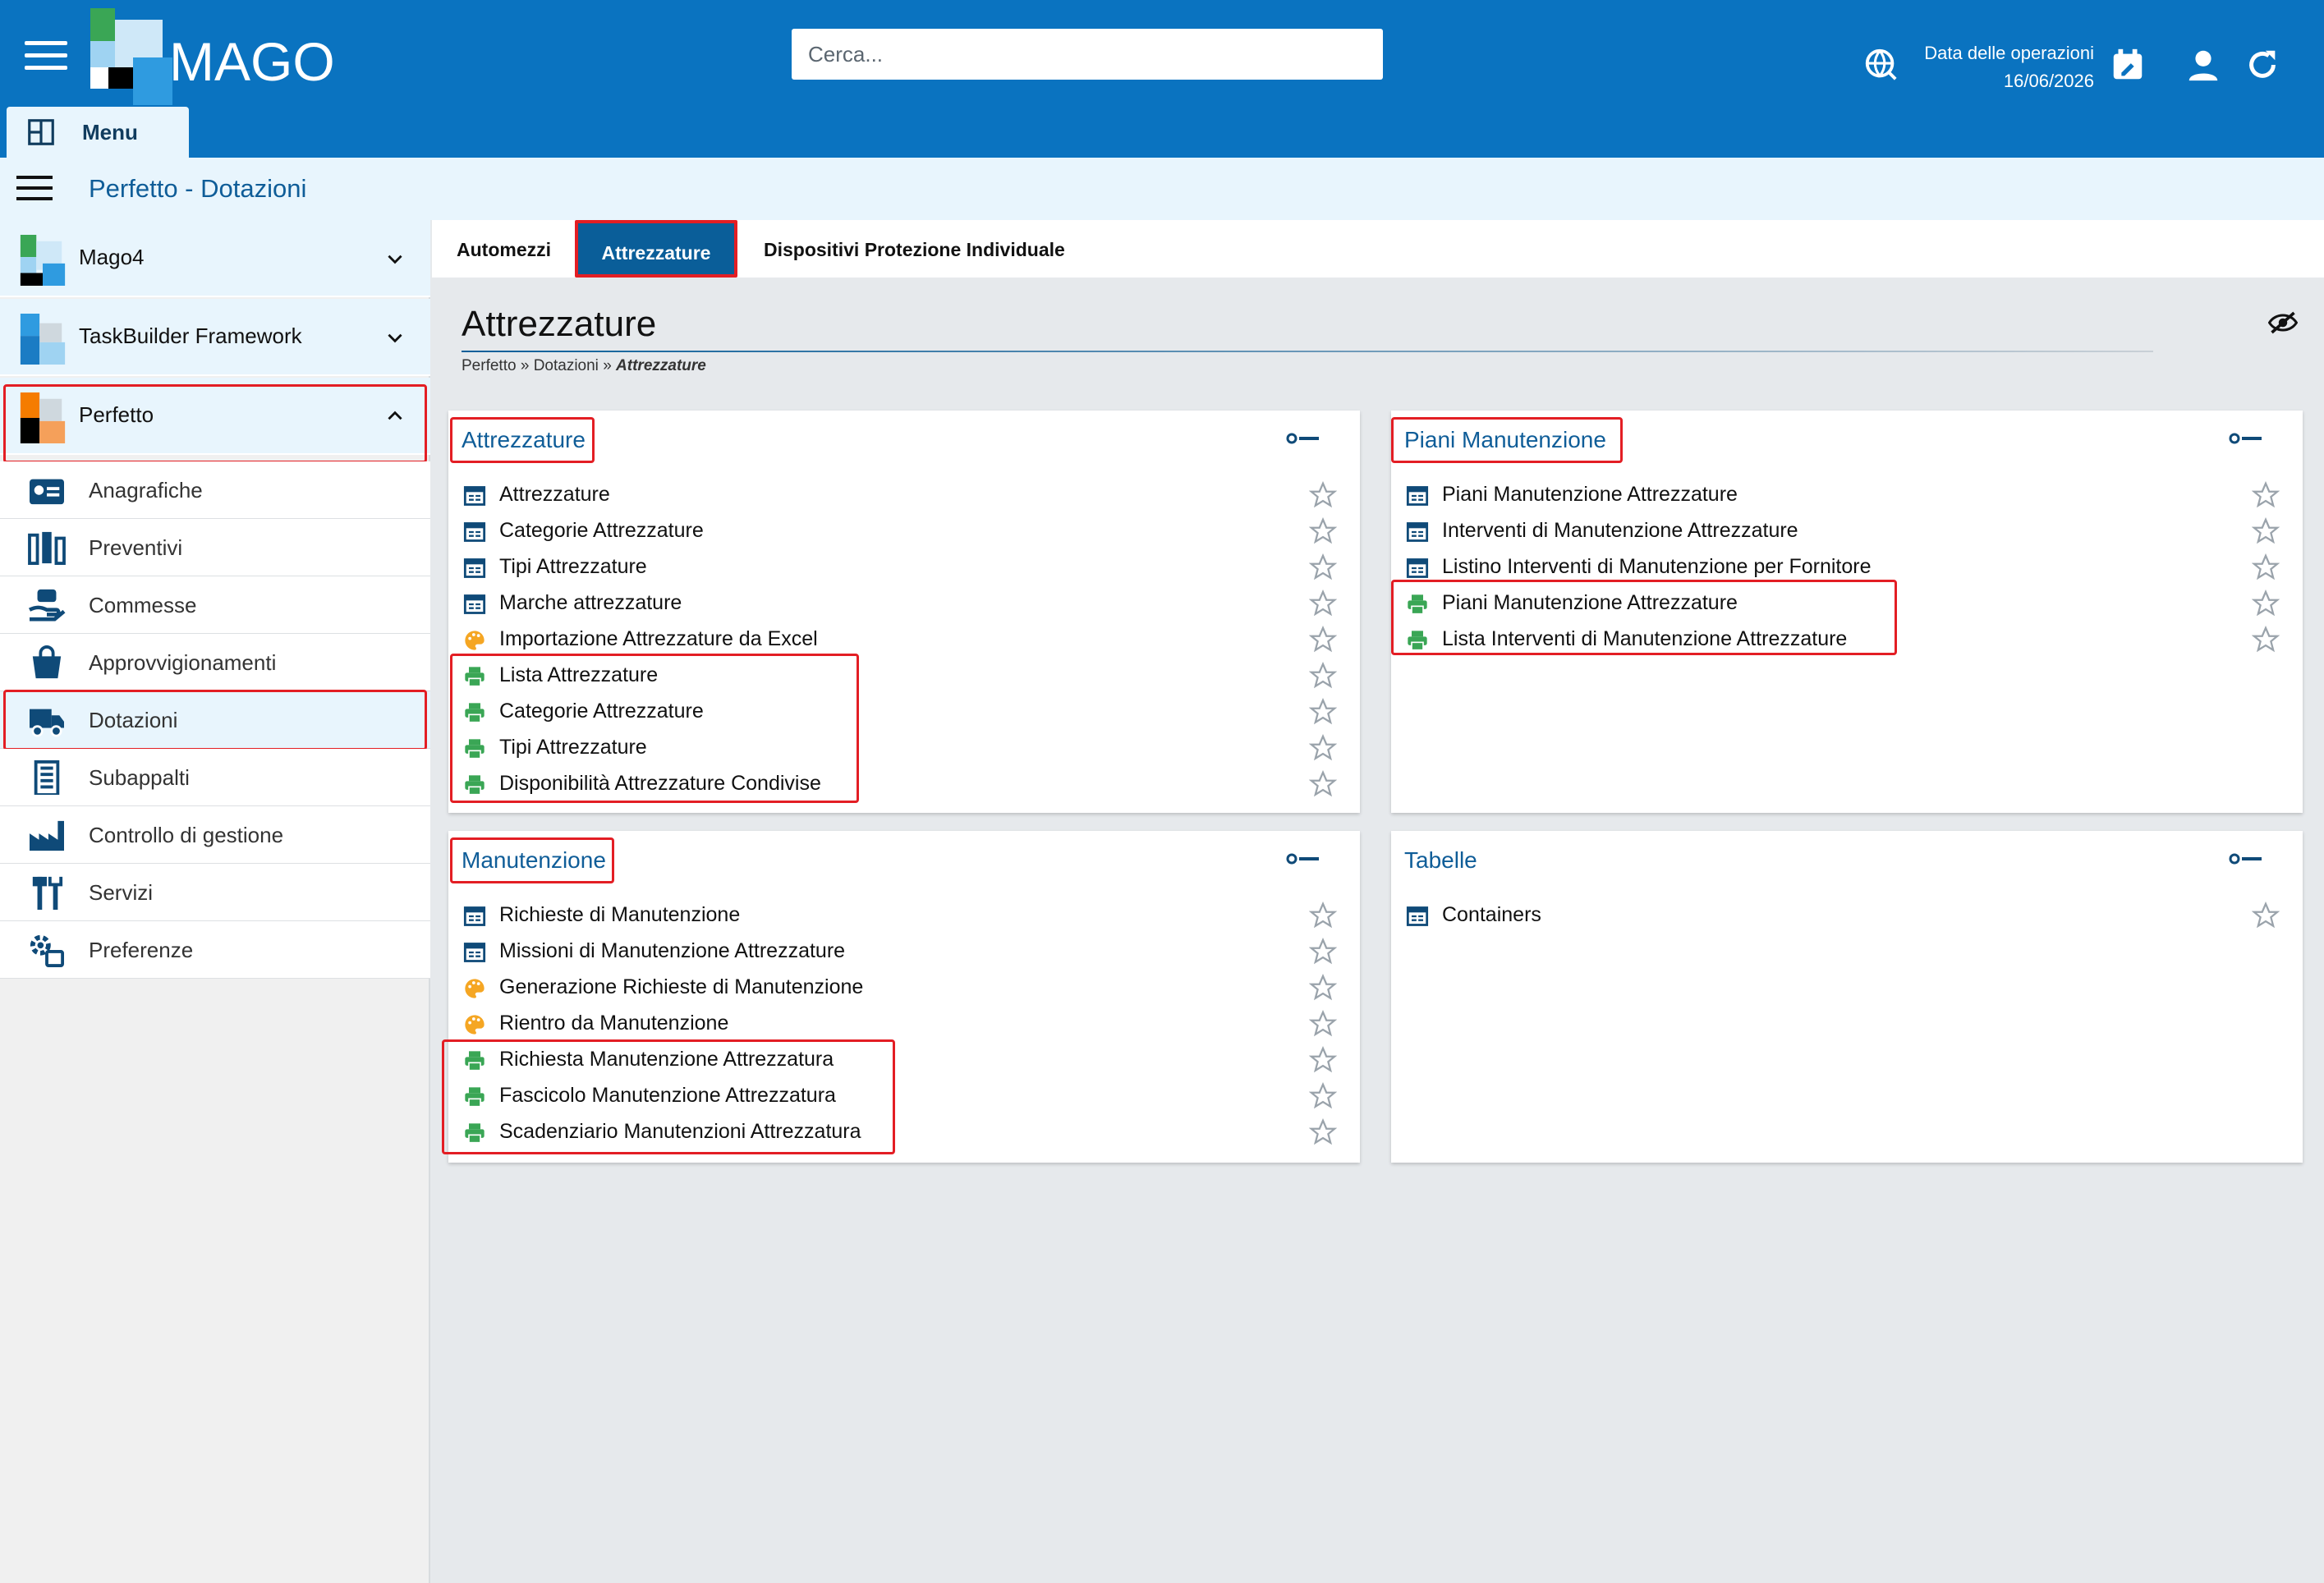  I want to click on menu-tab-label: Menu, so click(110, 132).